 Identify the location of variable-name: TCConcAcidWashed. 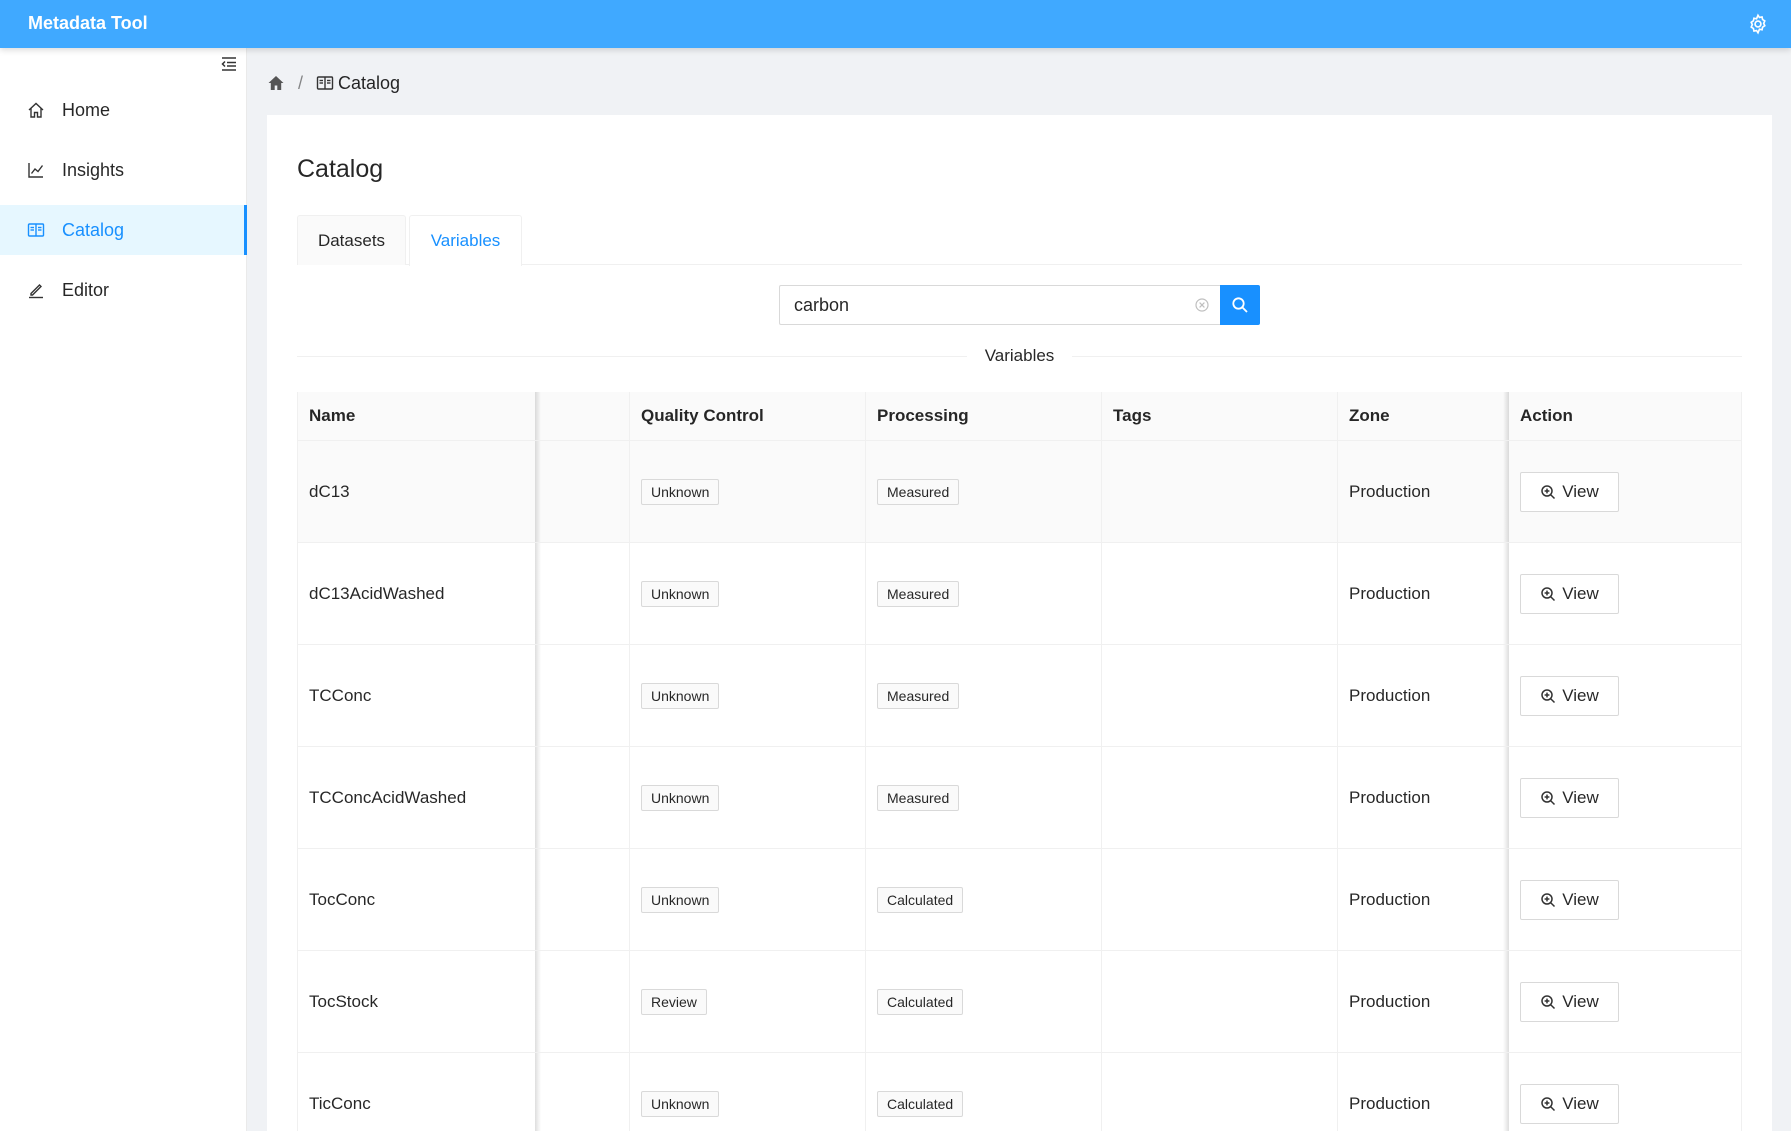
(416, 797).